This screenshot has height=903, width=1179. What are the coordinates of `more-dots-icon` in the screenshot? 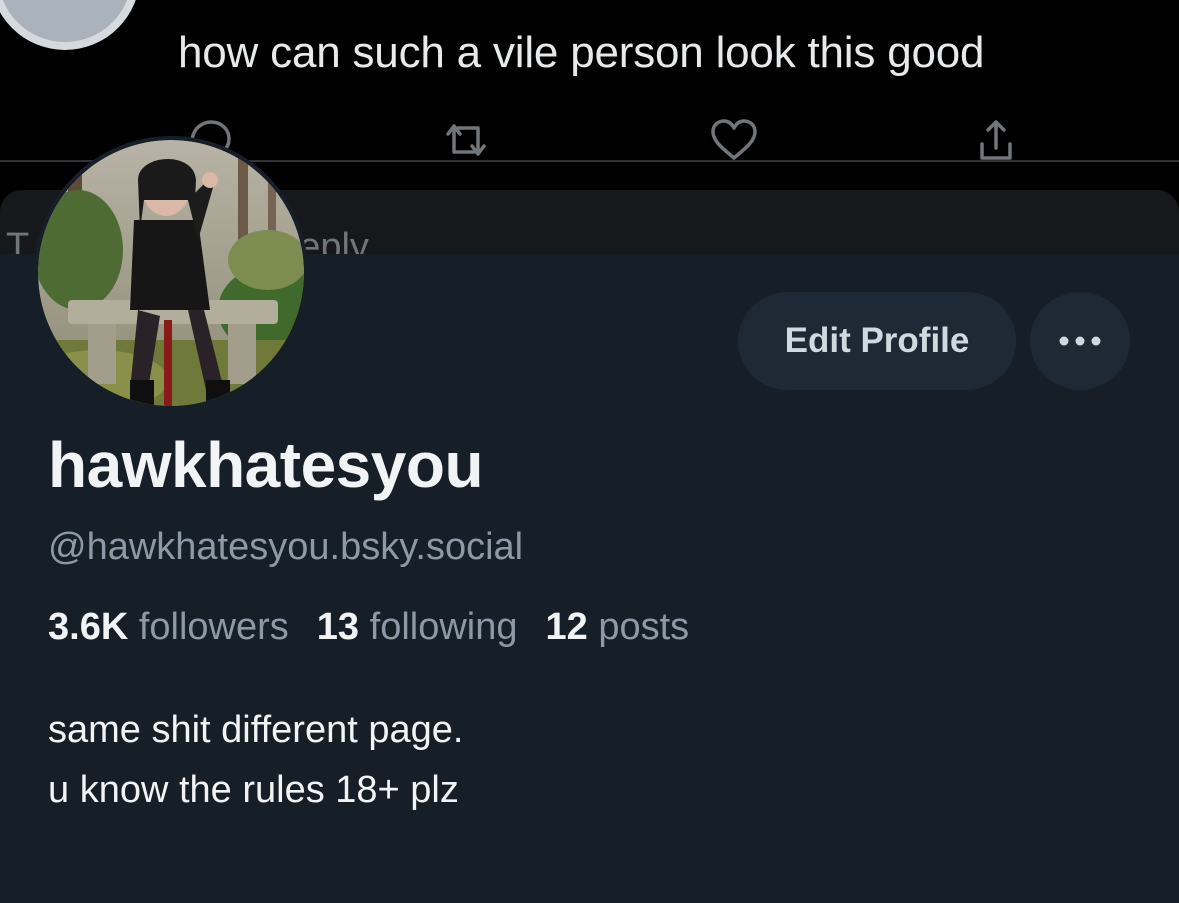 It's located at (1080, 341).